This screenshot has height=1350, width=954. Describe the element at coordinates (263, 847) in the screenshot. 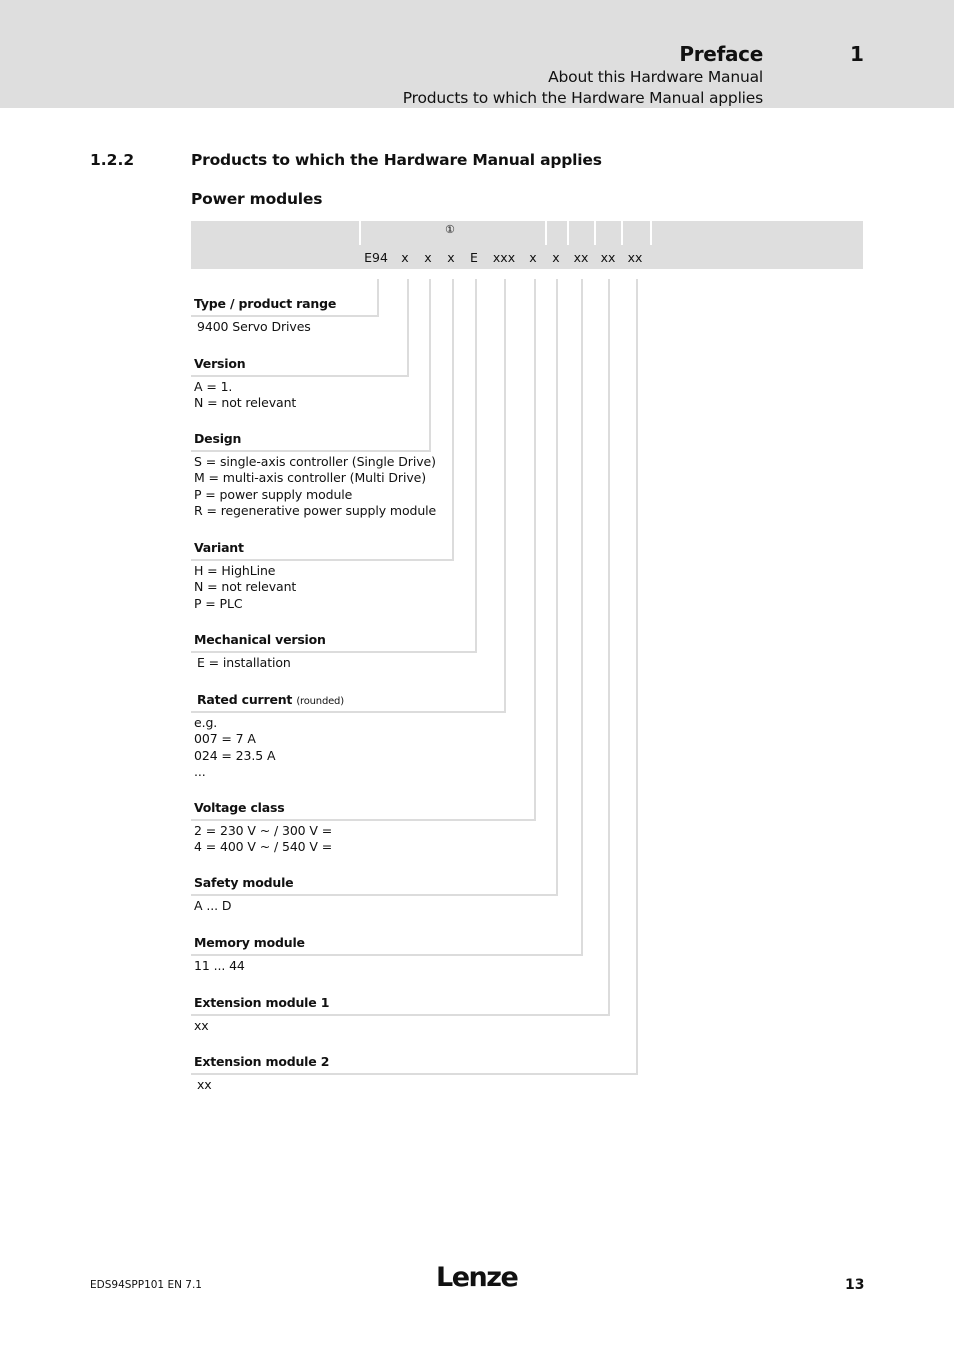

I see `field-value: 4 = 400 V ~ / 540 V =` at that location.